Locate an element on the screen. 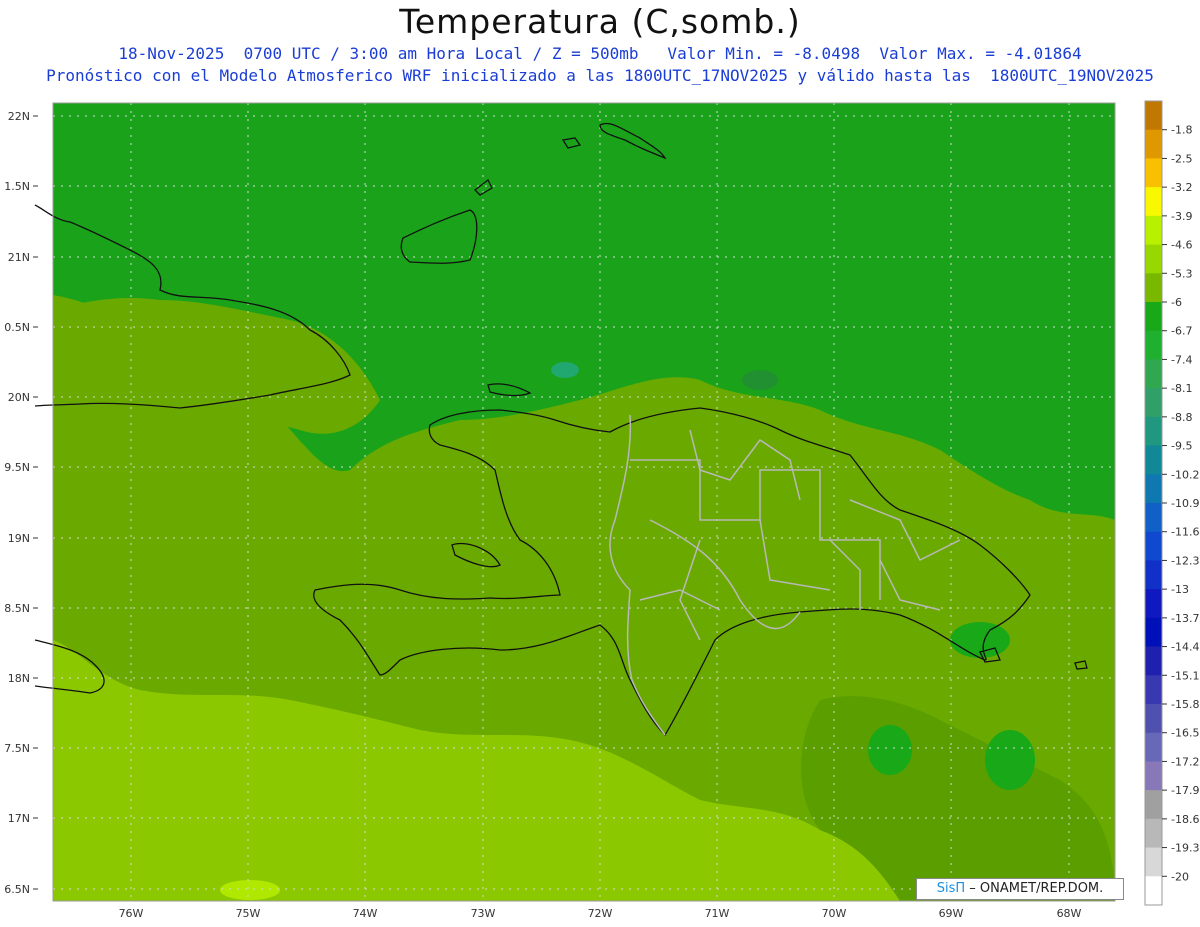 The width and height of the screenshot is (1200, 927). lat-label: 9.5N is located at coordinates (17, 467).